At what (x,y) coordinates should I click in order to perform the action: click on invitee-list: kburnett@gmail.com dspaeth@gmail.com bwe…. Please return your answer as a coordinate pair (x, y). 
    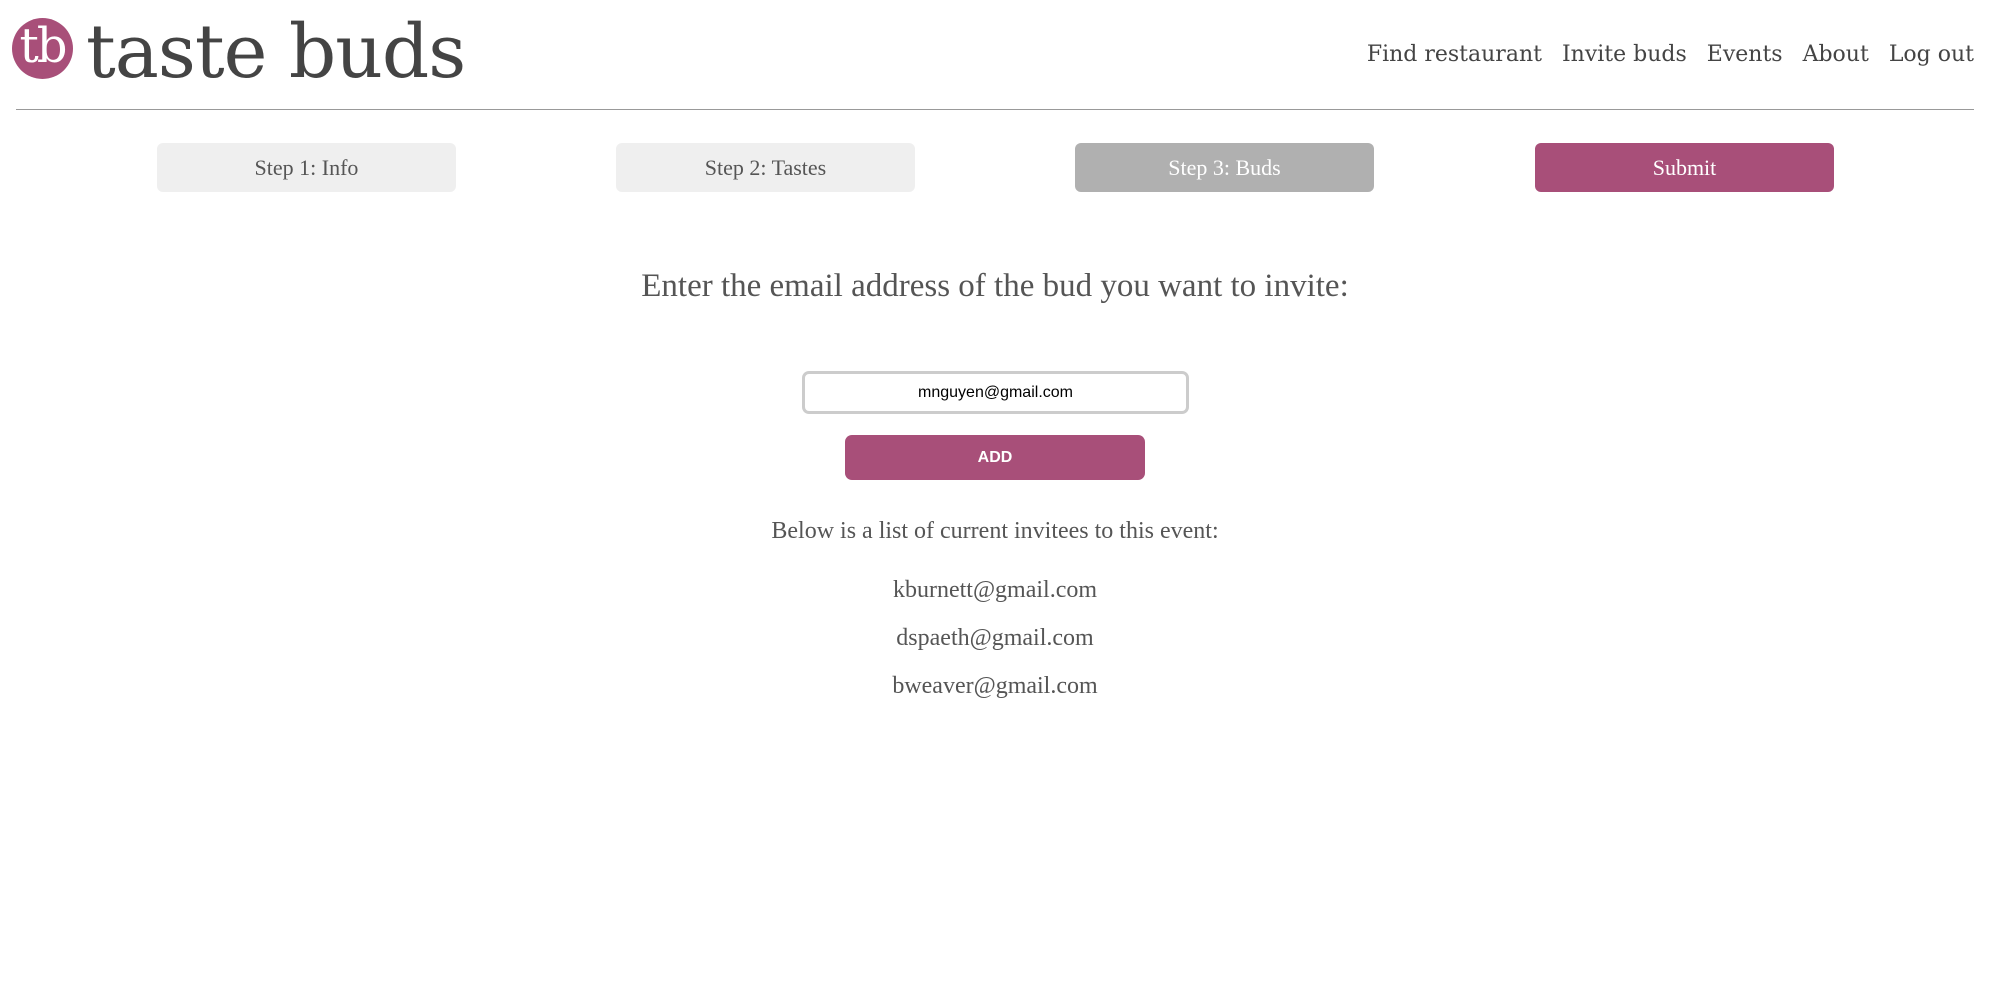
    Looking at the image, I should click on (995, 638).